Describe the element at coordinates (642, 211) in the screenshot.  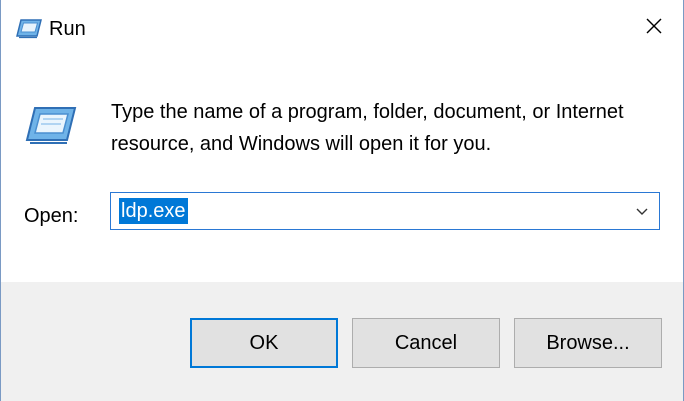
I see `chevron-down-icon` at that location.